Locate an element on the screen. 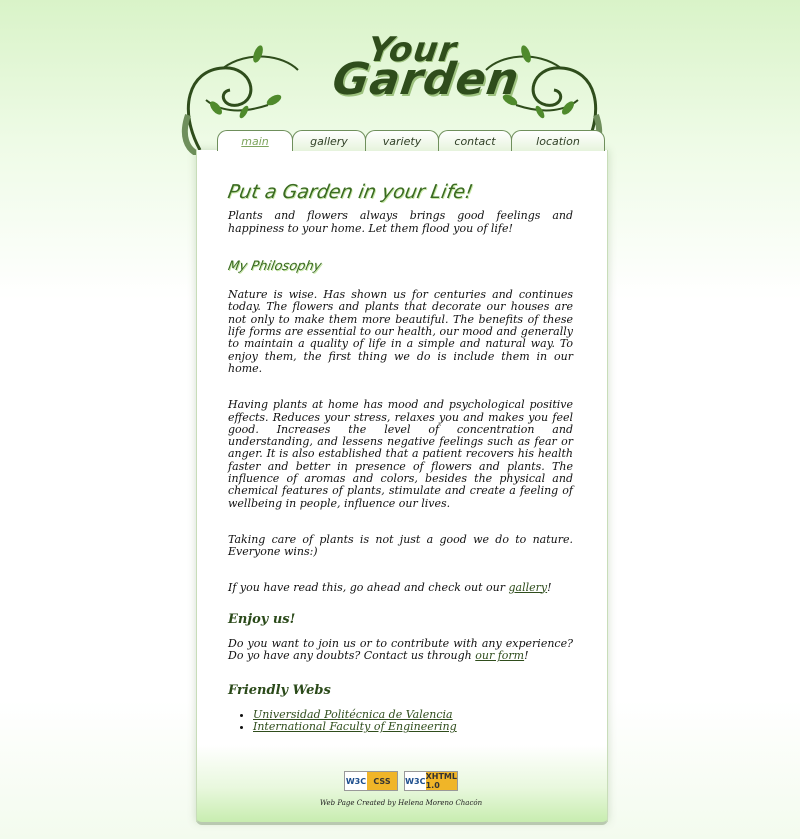 The image size is (800, 839). css-label: CSS is located at coordinates (382, 781).